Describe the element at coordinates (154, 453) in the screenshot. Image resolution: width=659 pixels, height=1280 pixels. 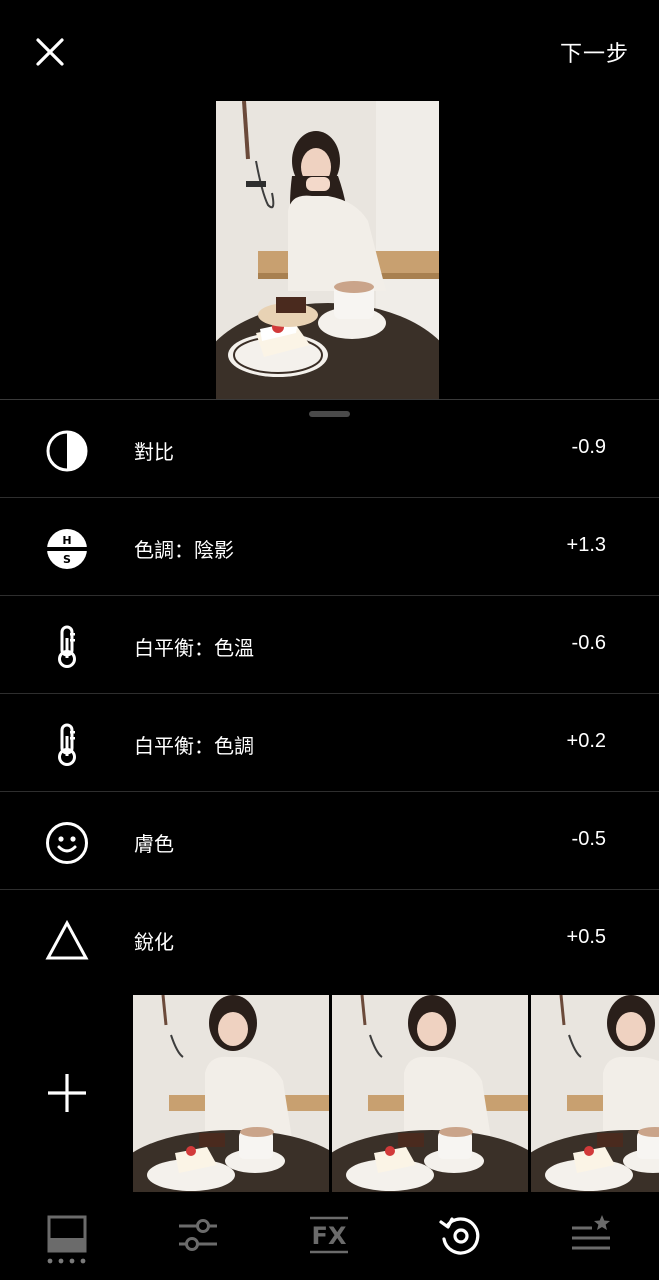
I see `adjustment-label: 對比` at that location.